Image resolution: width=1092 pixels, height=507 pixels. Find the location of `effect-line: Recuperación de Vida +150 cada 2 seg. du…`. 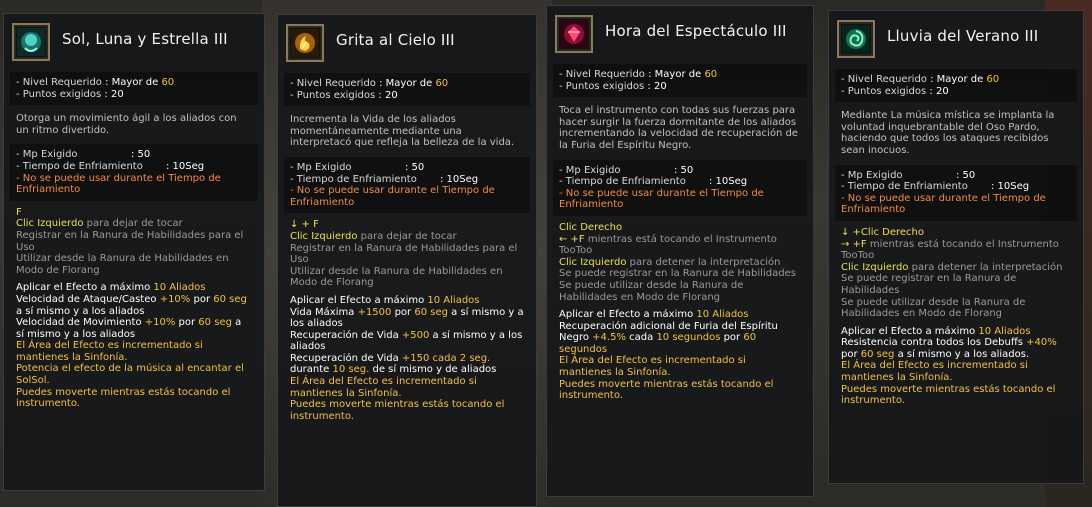

effect-line: Recuperación de Vida +150 cada 2 seg. du… is located at coordinates (407, 364).